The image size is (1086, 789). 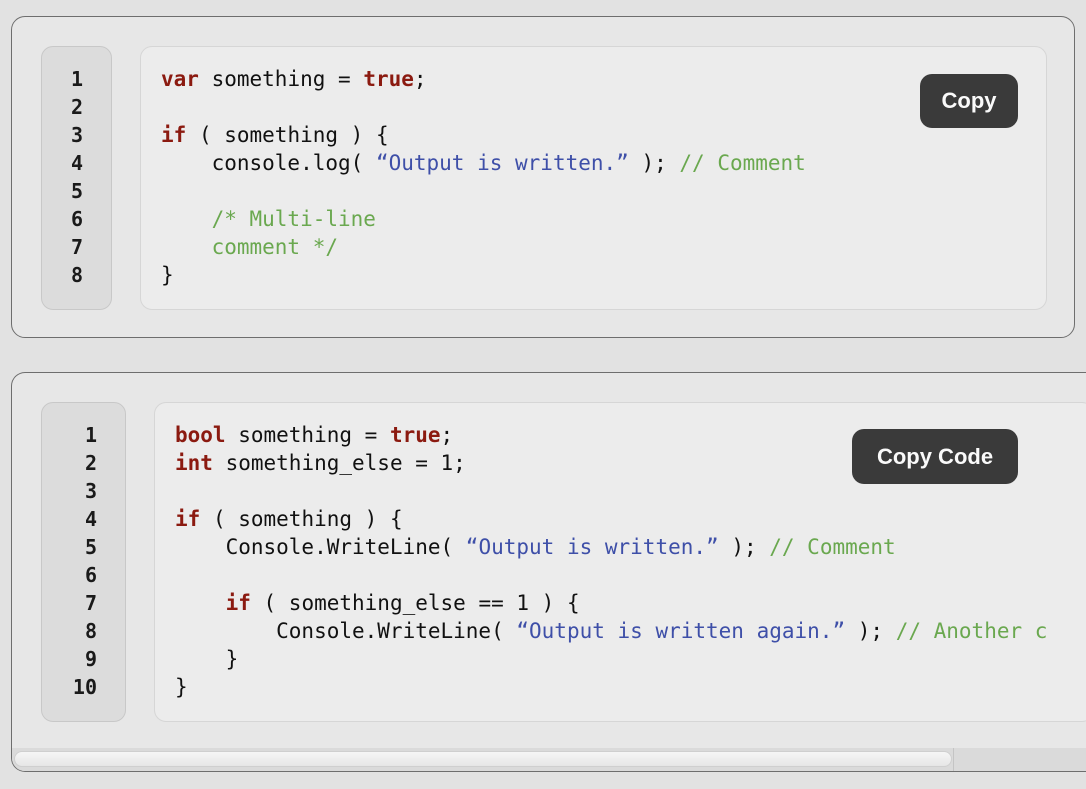 I want to click on scrollbar-divider, so click(x=953, y=759).